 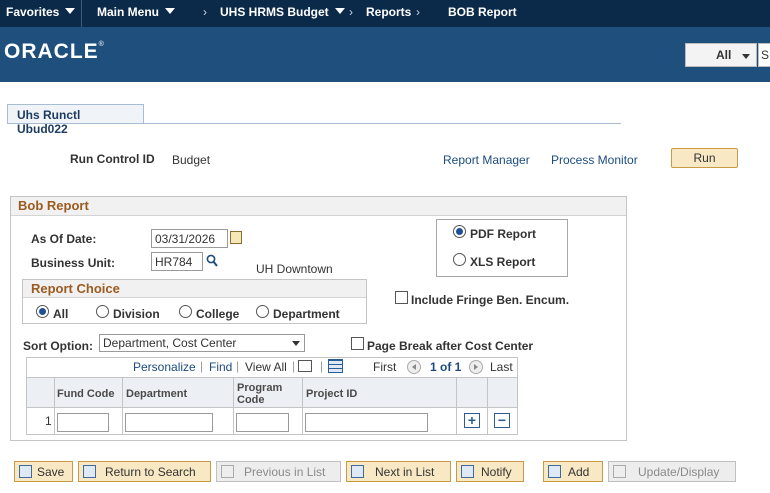 I want to click on save-button: Save, so click(x=43, y=471).